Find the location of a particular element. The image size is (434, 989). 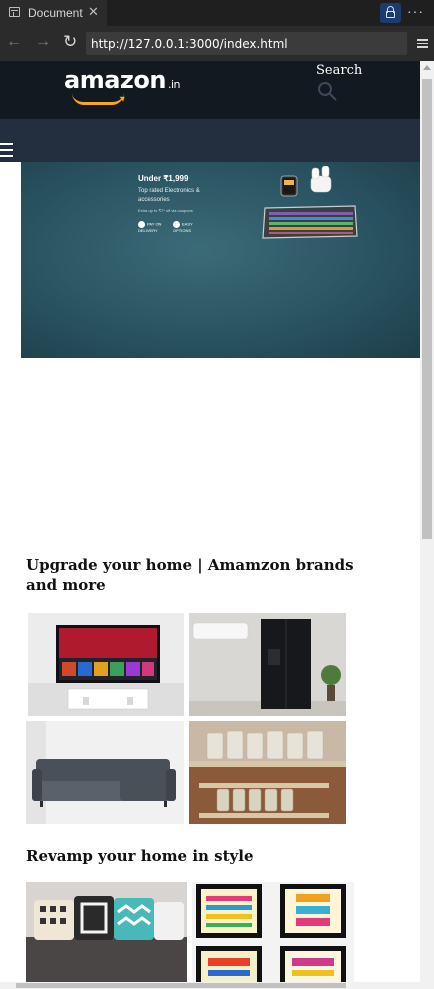

scrollbar-thumb is located at coordinates (427, 309).